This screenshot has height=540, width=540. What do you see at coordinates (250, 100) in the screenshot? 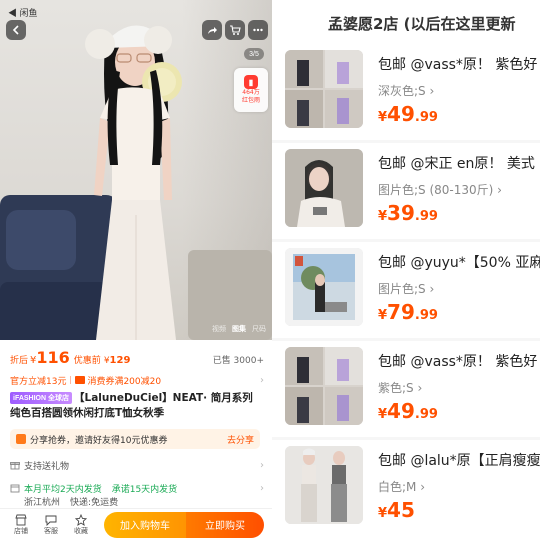
I see `red-packet-label: 红包雨` at bounding box center [250, 100].